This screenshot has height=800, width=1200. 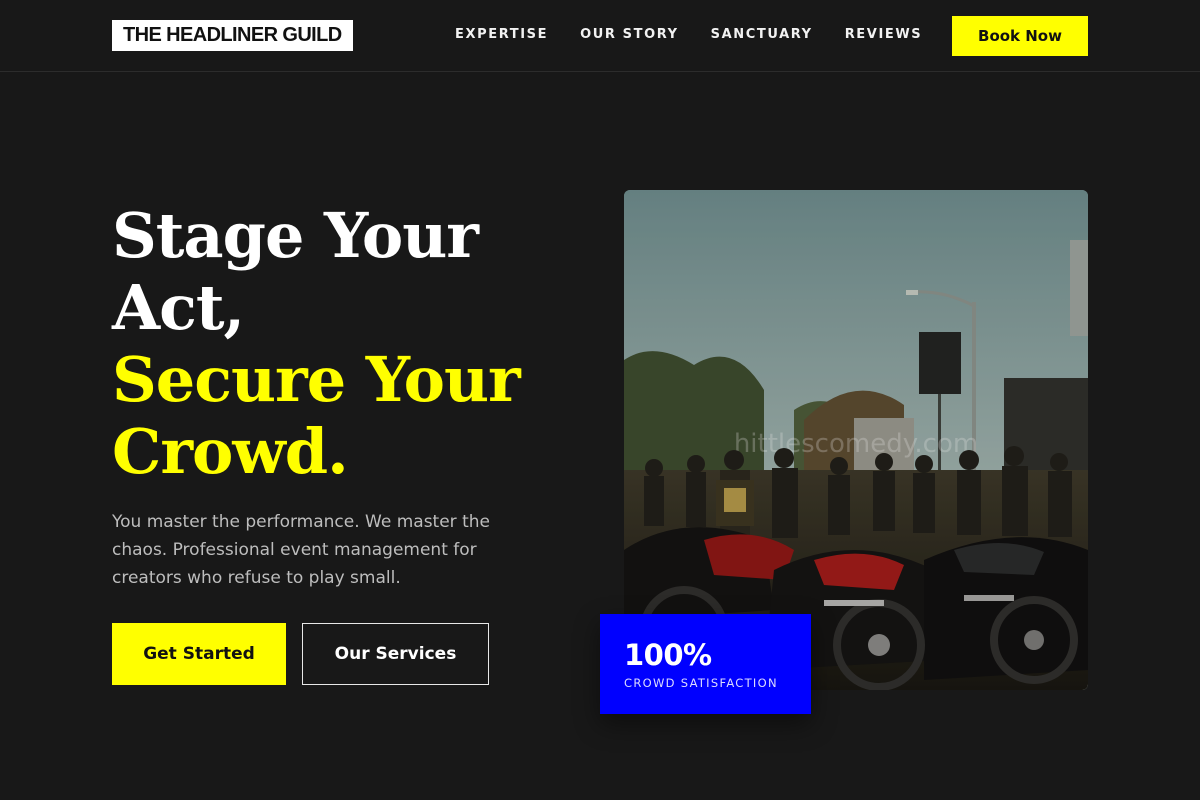 What do you see at coordinates (230, 451) in the screenshot?
I see `headline-line-4: Crowd.` at bounding box center [230, 451].